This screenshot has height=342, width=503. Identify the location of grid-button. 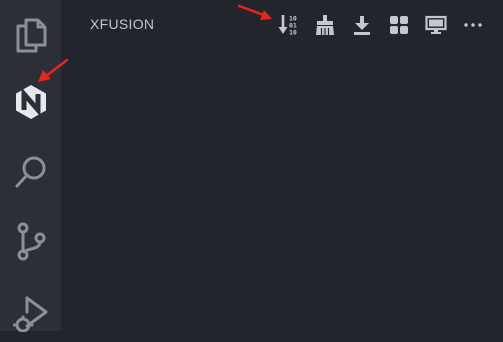
(399, 25).